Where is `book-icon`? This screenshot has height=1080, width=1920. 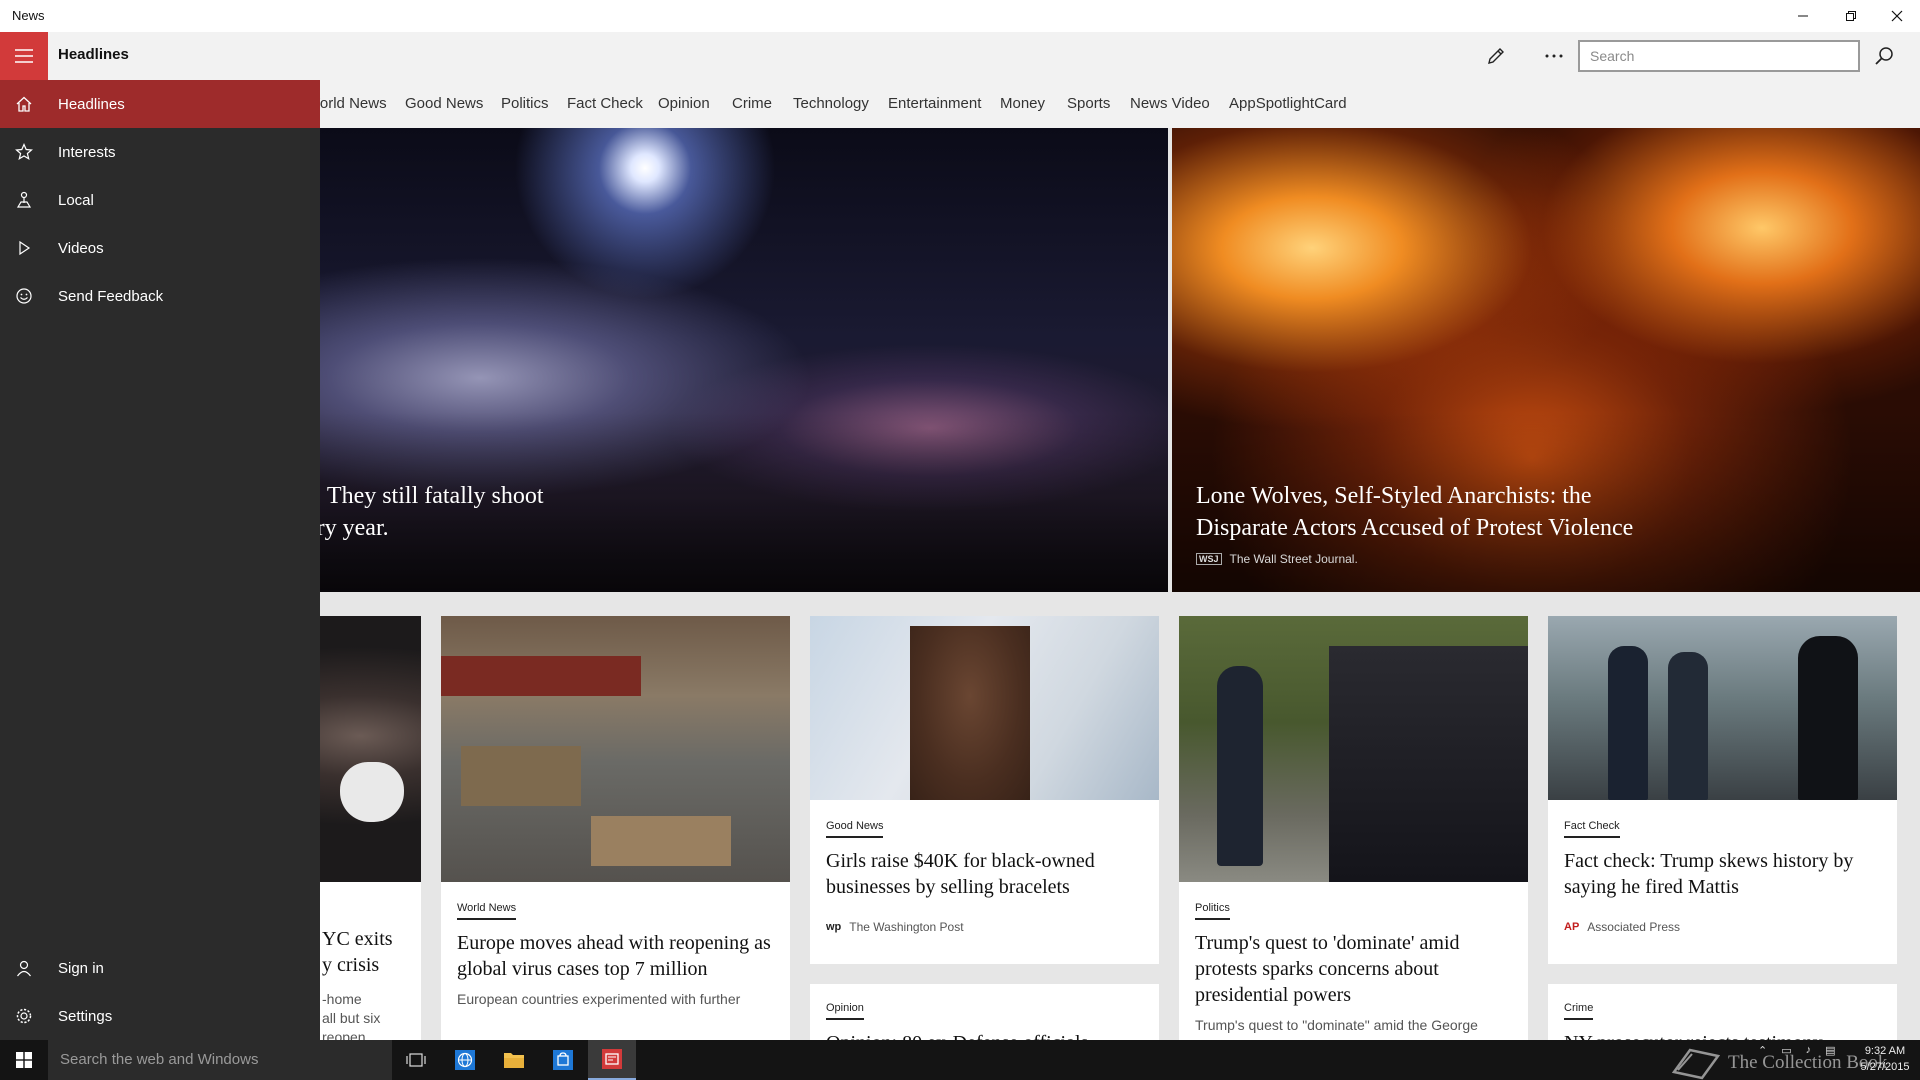 book-icon is located at coordinates (1696, 1064).